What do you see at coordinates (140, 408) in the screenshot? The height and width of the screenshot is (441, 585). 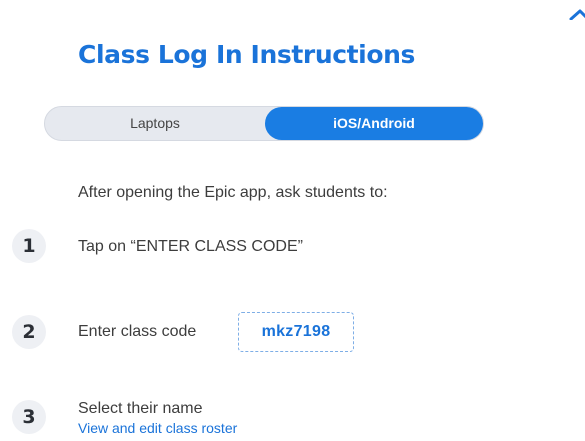 I see `step-text-3: Select their name` at bounding box center [140, 408].